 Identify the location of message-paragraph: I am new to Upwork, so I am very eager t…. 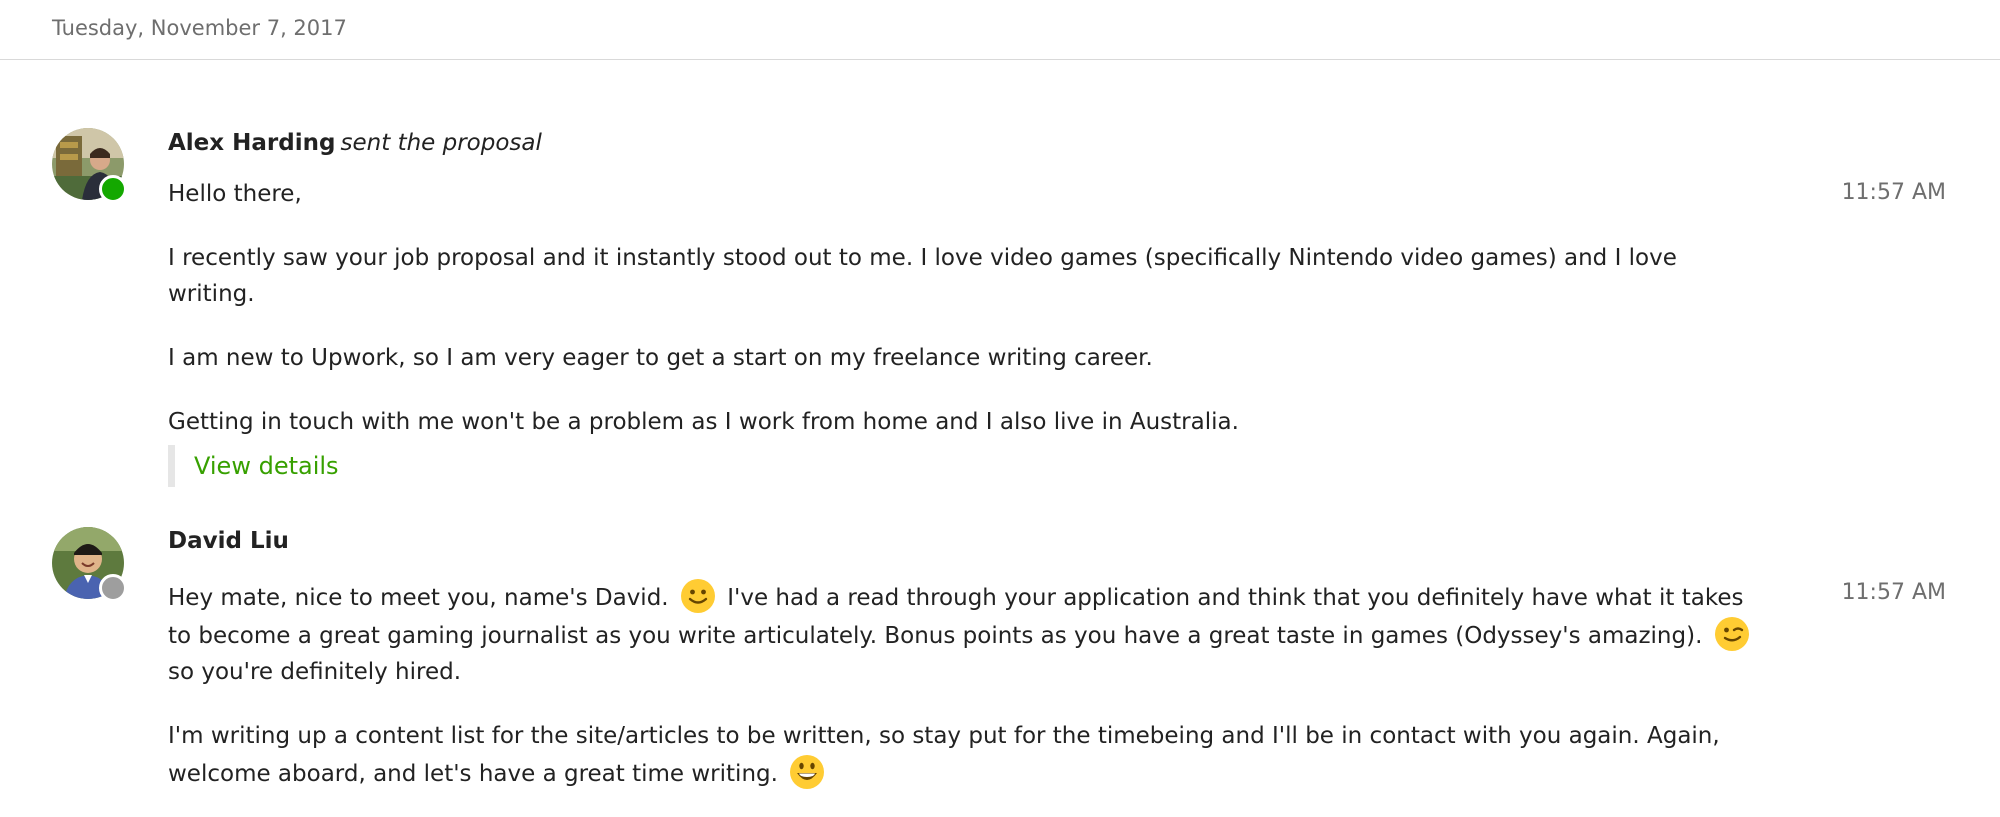
(660, 358).